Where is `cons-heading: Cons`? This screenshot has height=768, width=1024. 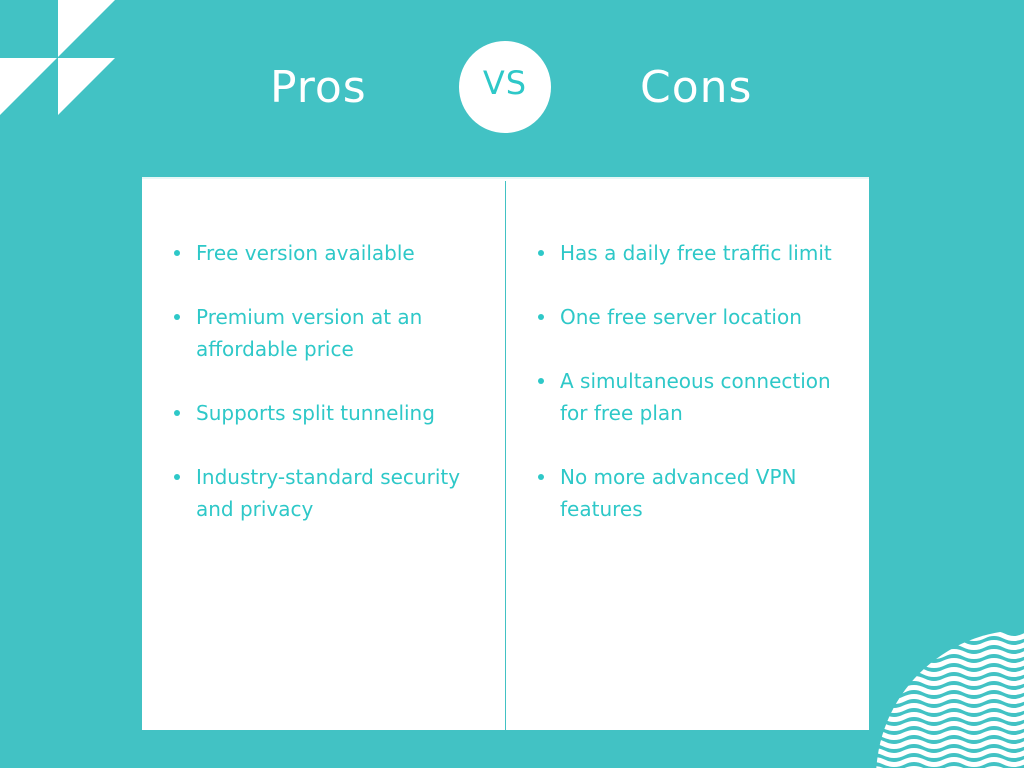 cons-heading: Cons is located at coordinates (696, 87).